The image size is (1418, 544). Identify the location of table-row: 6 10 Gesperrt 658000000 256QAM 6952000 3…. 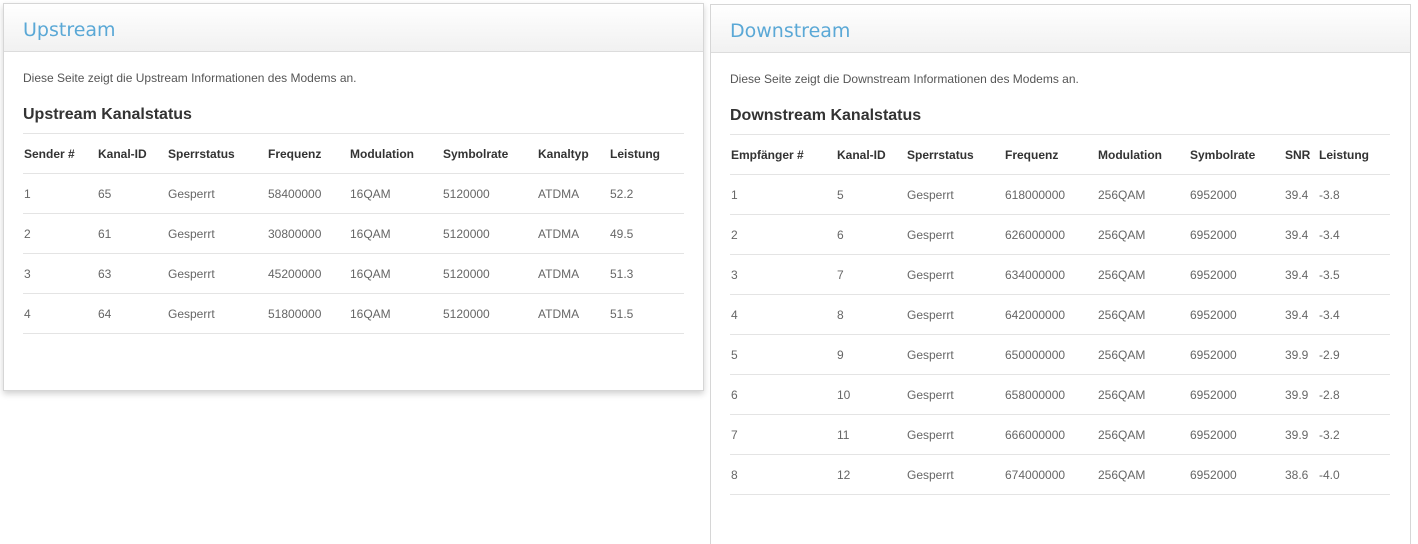
(1060, 394).